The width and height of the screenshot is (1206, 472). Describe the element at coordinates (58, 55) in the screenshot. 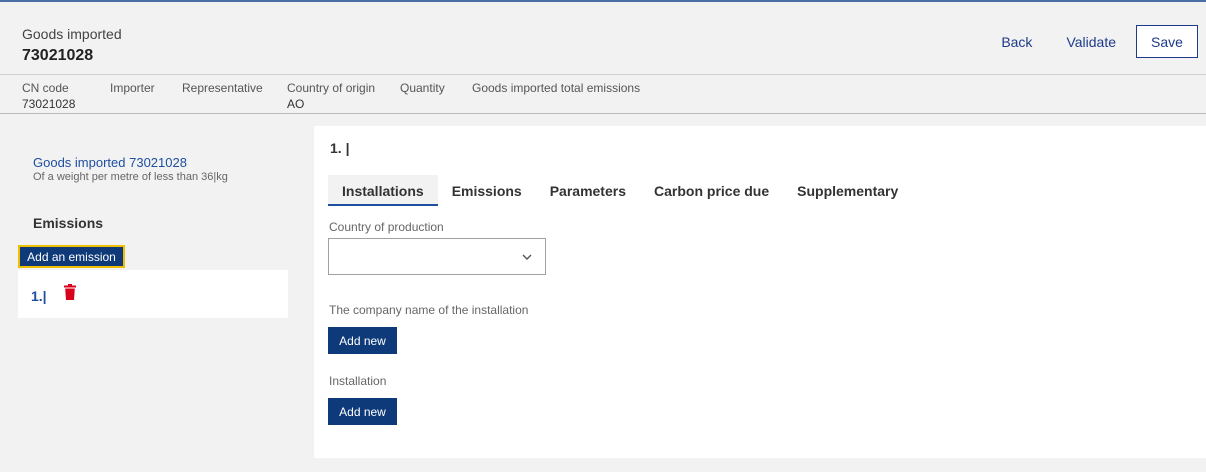

I see `page-title: 73021028` at that location.